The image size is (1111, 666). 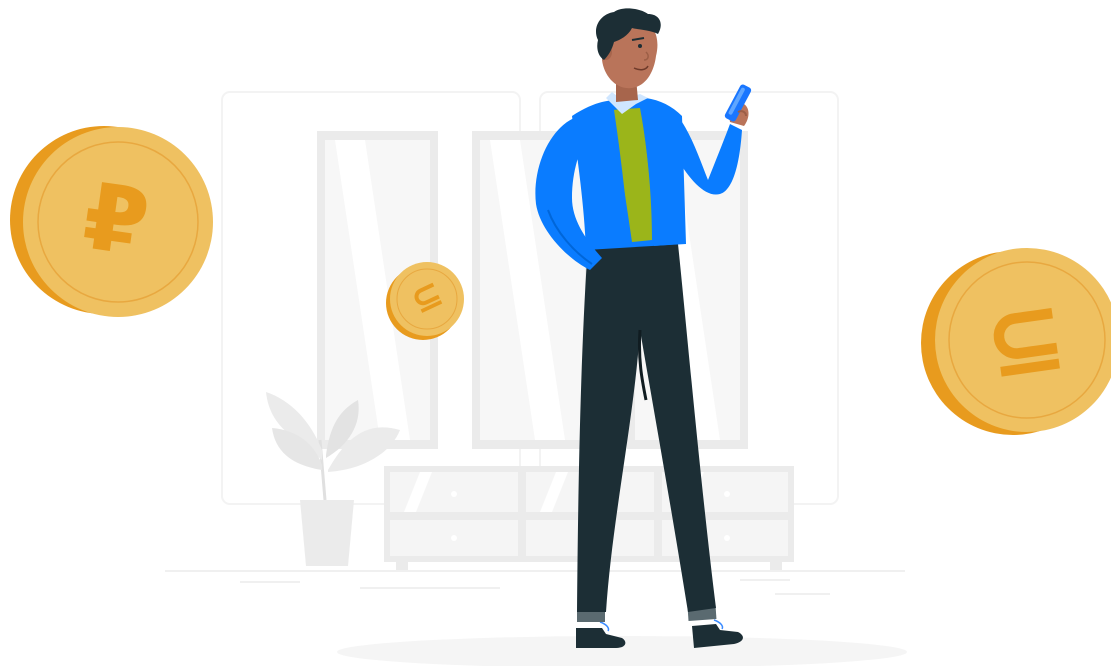 What do you see at coordinates (601, 638) in the screenshot?
I see `left-shoe` at bounding box center [601, 638].